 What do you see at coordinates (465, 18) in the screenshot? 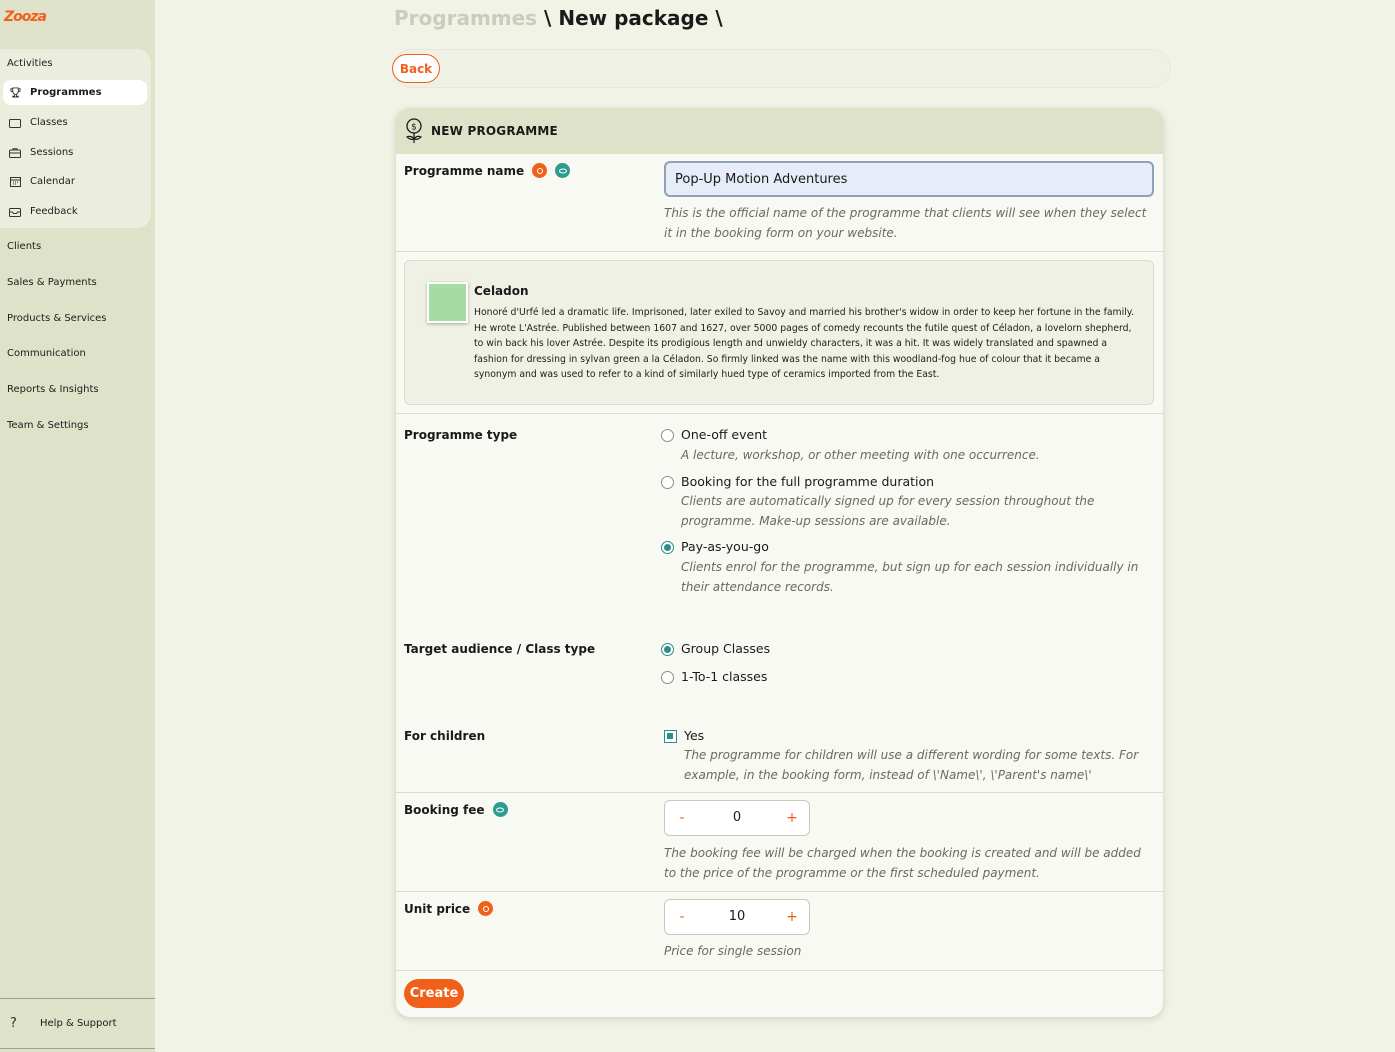
I see `breadcrumb-programmes-link: Programmes` at bounding box center [465, 18].